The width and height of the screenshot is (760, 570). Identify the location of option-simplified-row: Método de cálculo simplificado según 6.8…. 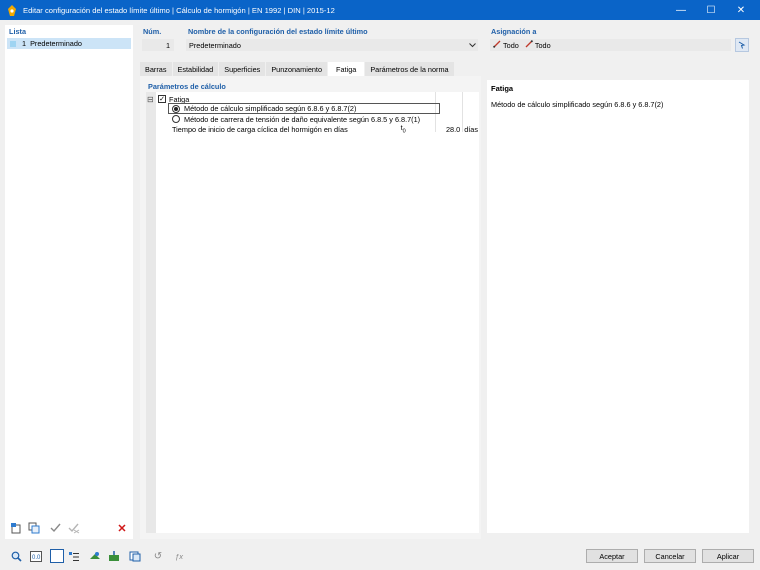
(304, 108).